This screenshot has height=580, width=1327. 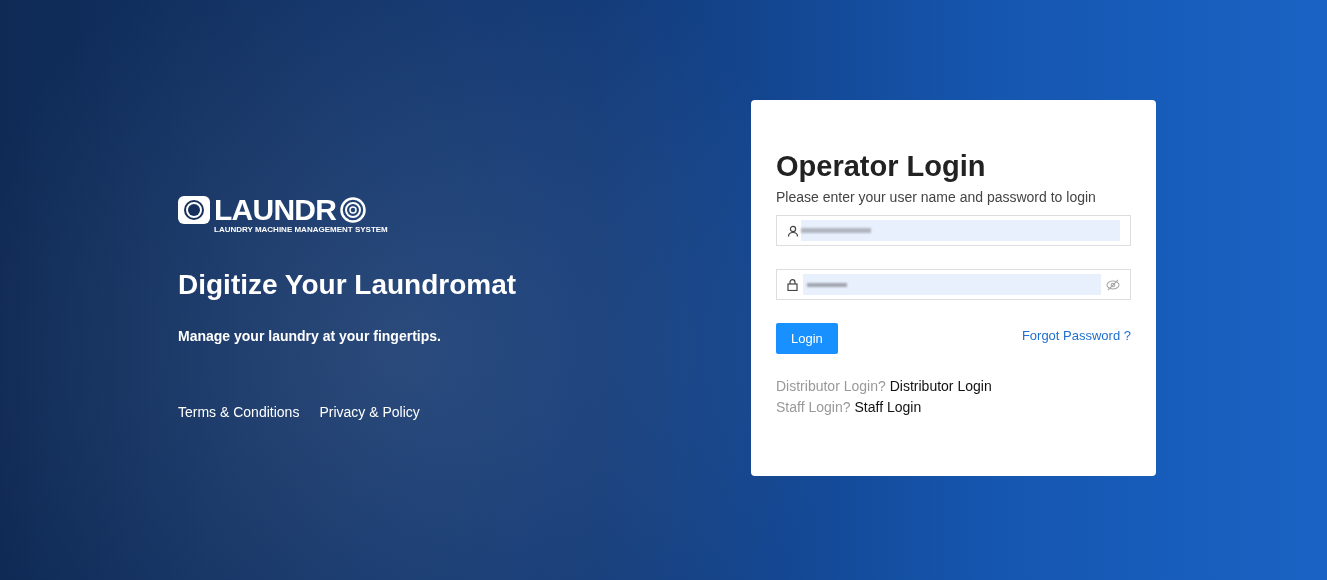 What do you see at coordinates (353, 210) in the screenshot?
I see `ring-icon` at bounding box center [353, 210].